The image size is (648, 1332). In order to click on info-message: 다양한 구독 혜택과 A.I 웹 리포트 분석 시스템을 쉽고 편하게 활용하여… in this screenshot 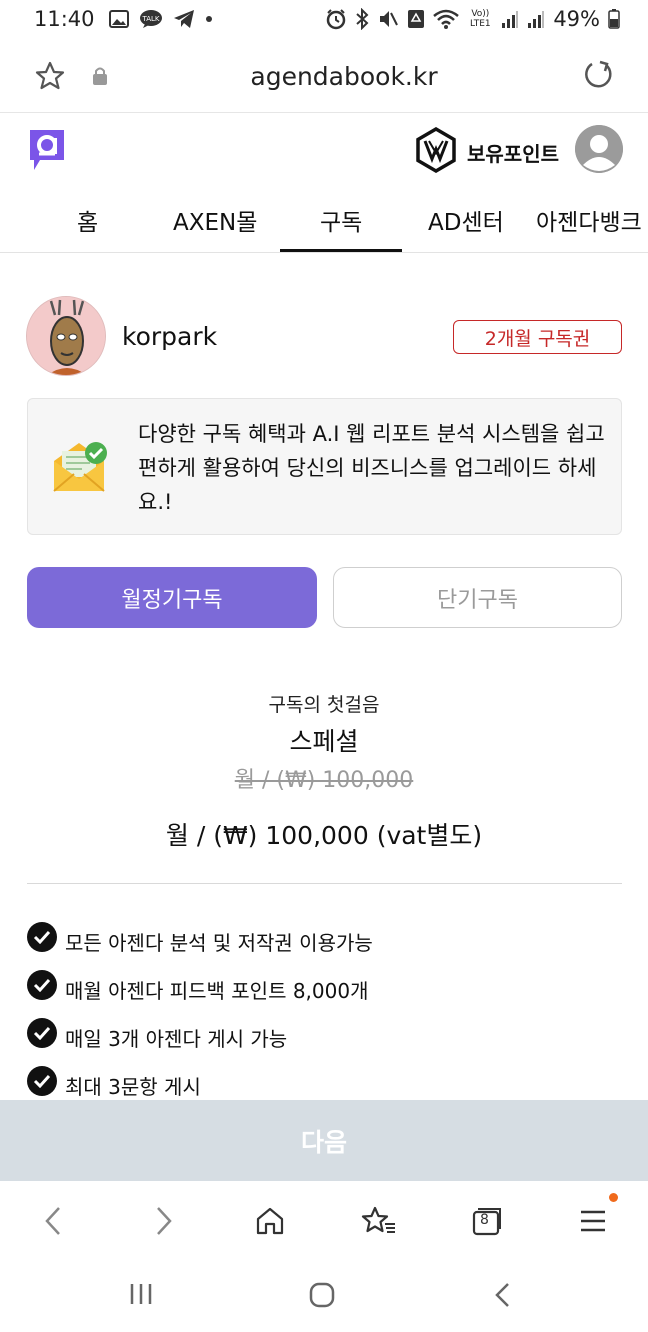, I will do `click(371, 468)`.